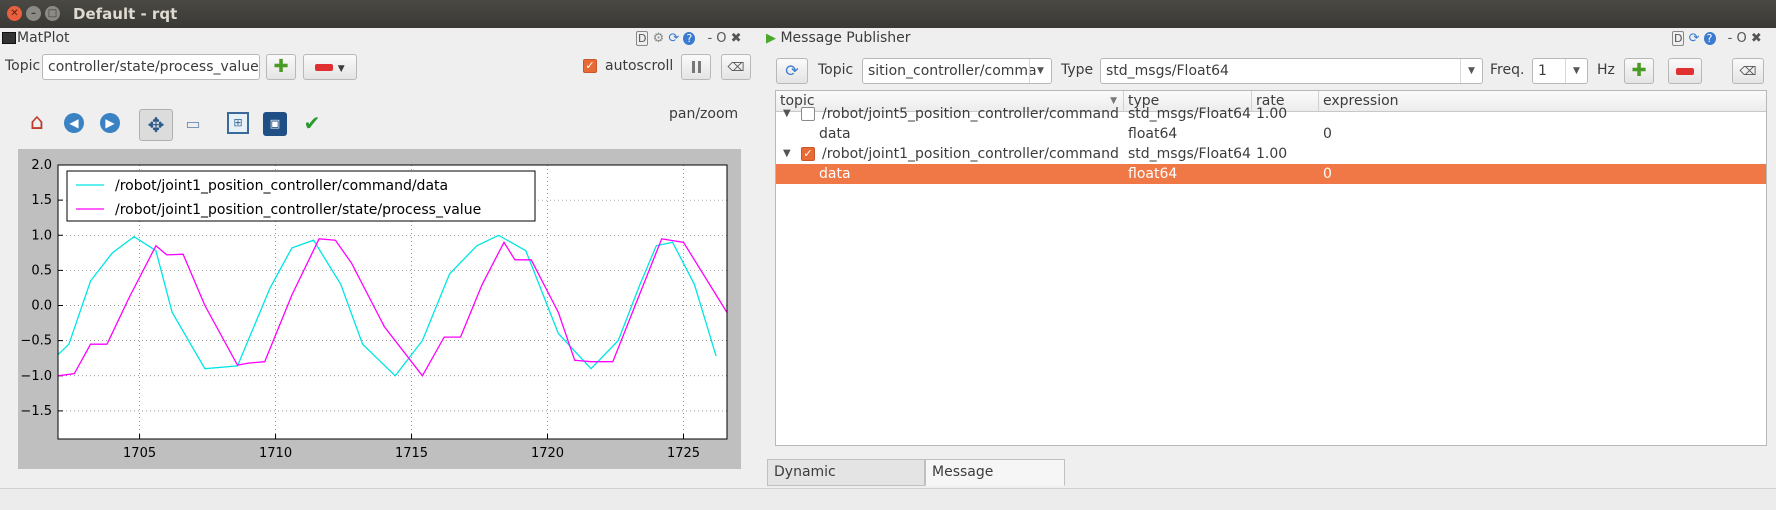  Describe the element at coordinates (36, 341) in the screenshot. I see `y-tick-label: −0.5` at that location.